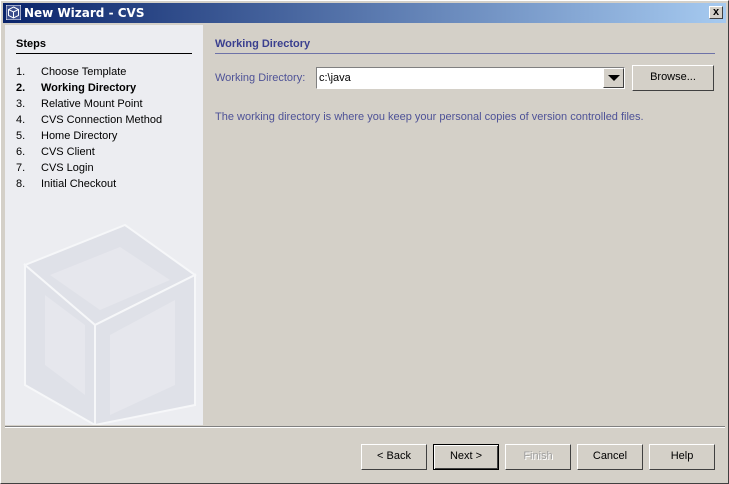 The height and width of the screenshot is (484, 729). What do you see at coordinates (21, 72) in the screenshot?
I see `step-number: 1.` at bounding box center [21, 72].